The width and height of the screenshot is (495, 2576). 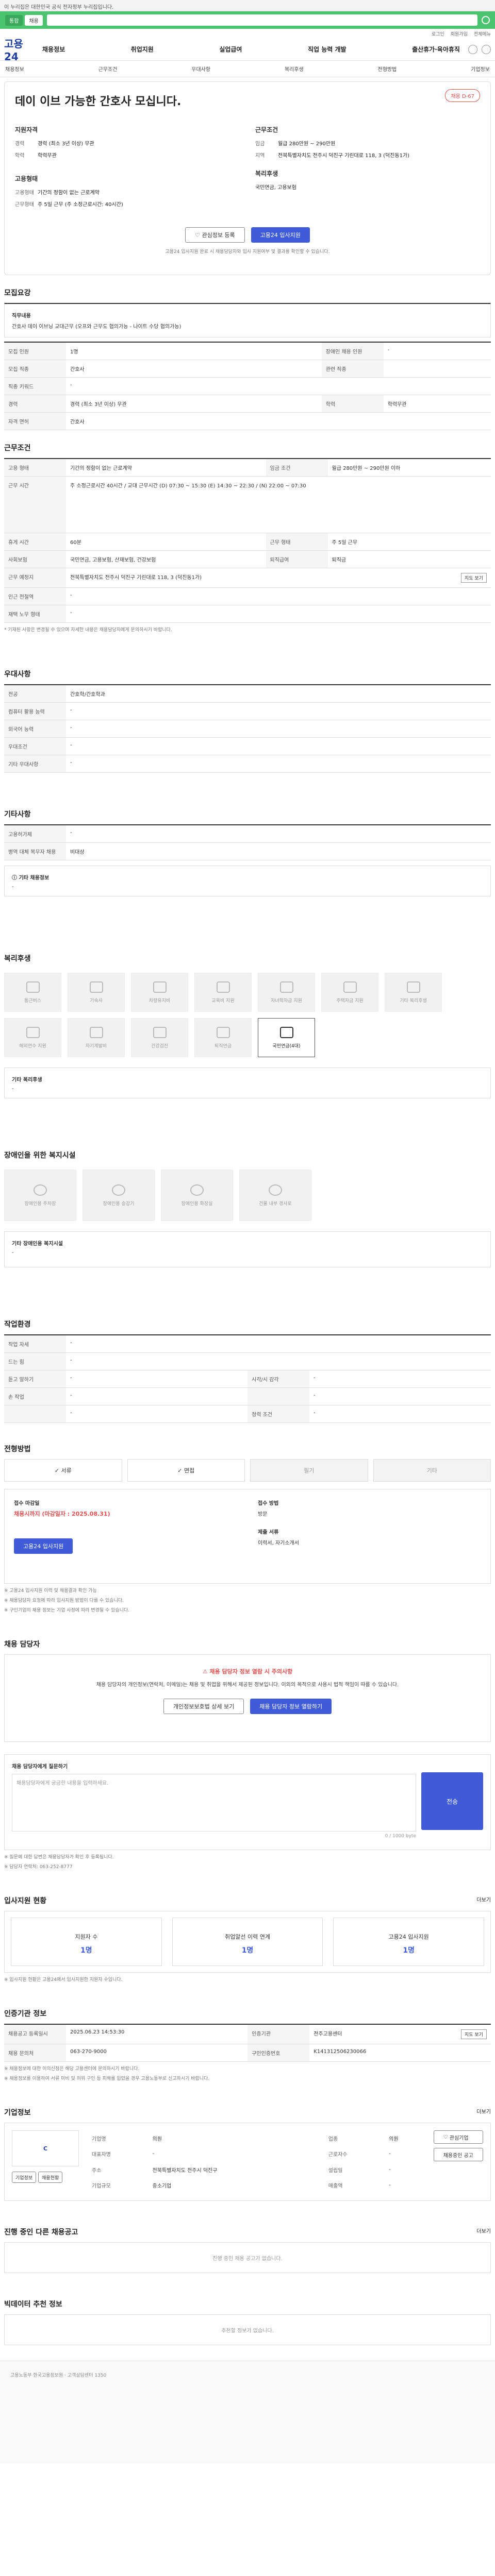 I want to click on table-row: 인근 전철역 -, so click(x=247, y=596).